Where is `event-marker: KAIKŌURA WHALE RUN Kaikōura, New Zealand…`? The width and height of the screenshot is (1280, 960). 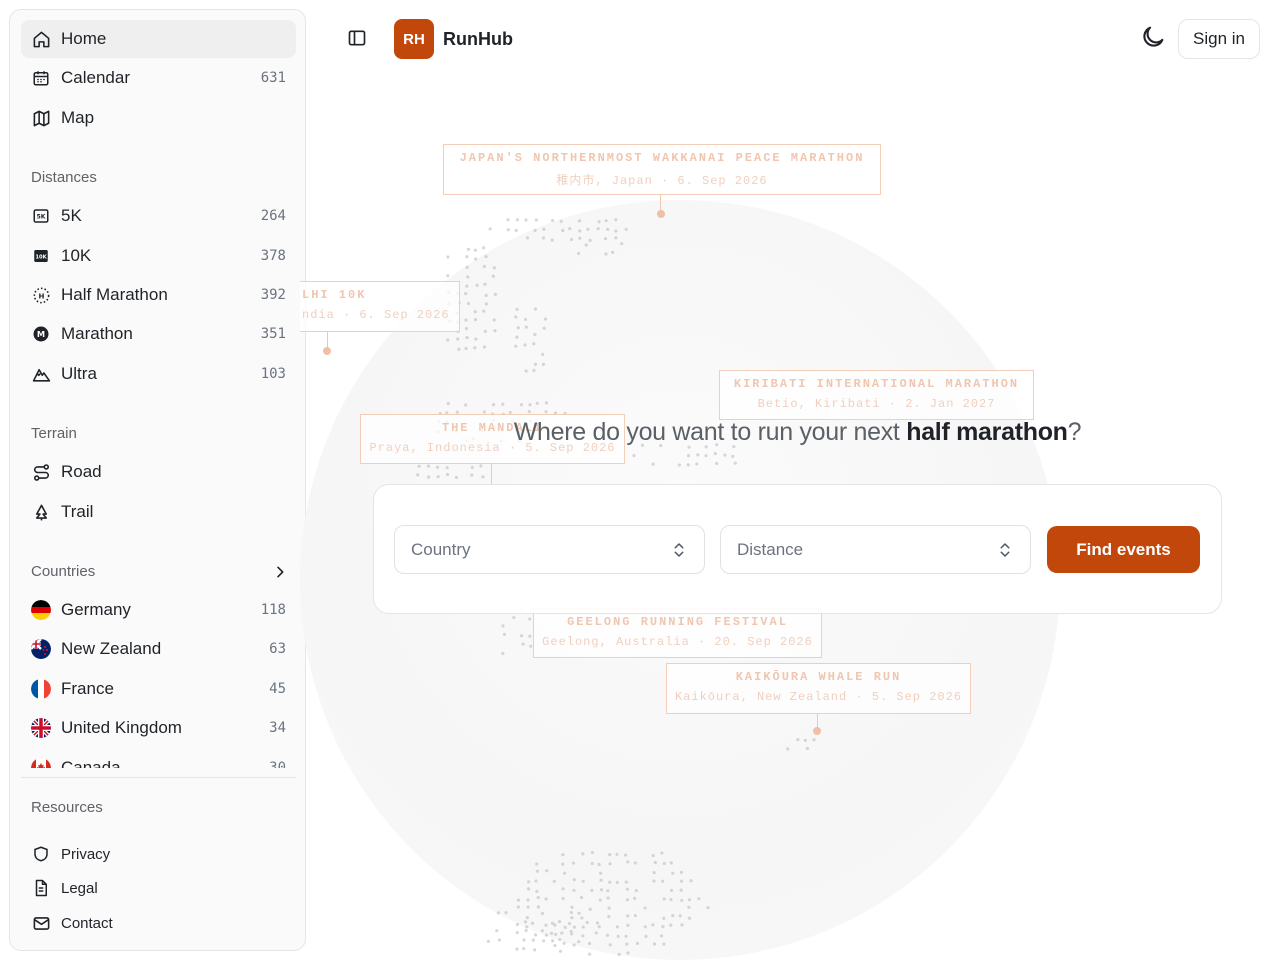 event-marker: KAIKŌURA WHALE RUN Kaikōura, New Zealand… is located at coordinates (818, 688).